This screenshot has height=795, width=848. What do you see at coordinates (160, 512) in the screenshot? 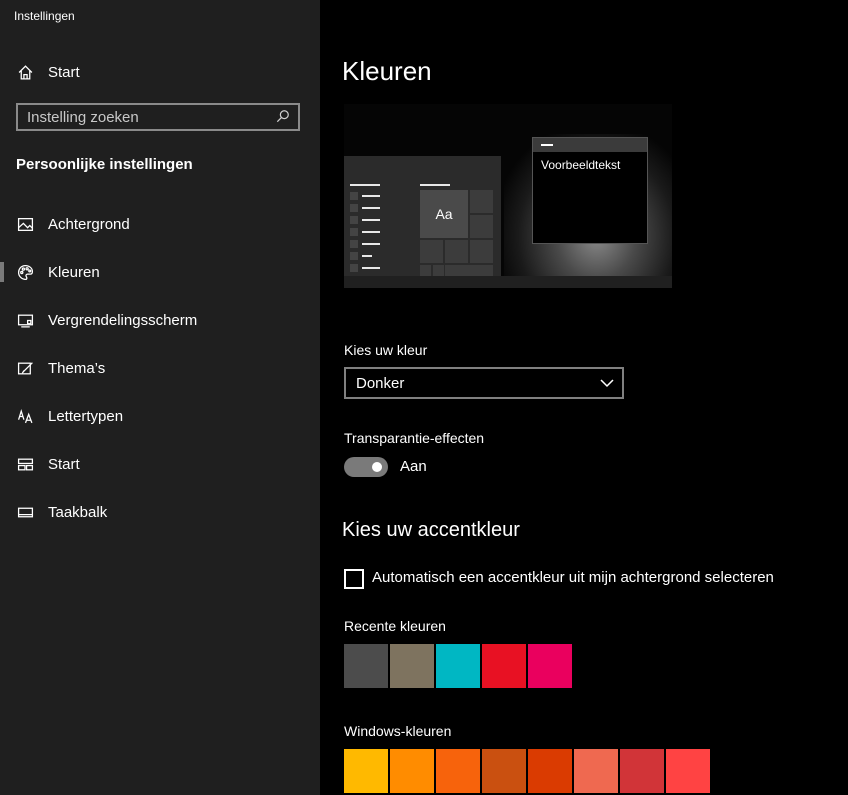
I see `sidebar-item-taakbalk: Taakbalk` at bounding box center [160, 512].